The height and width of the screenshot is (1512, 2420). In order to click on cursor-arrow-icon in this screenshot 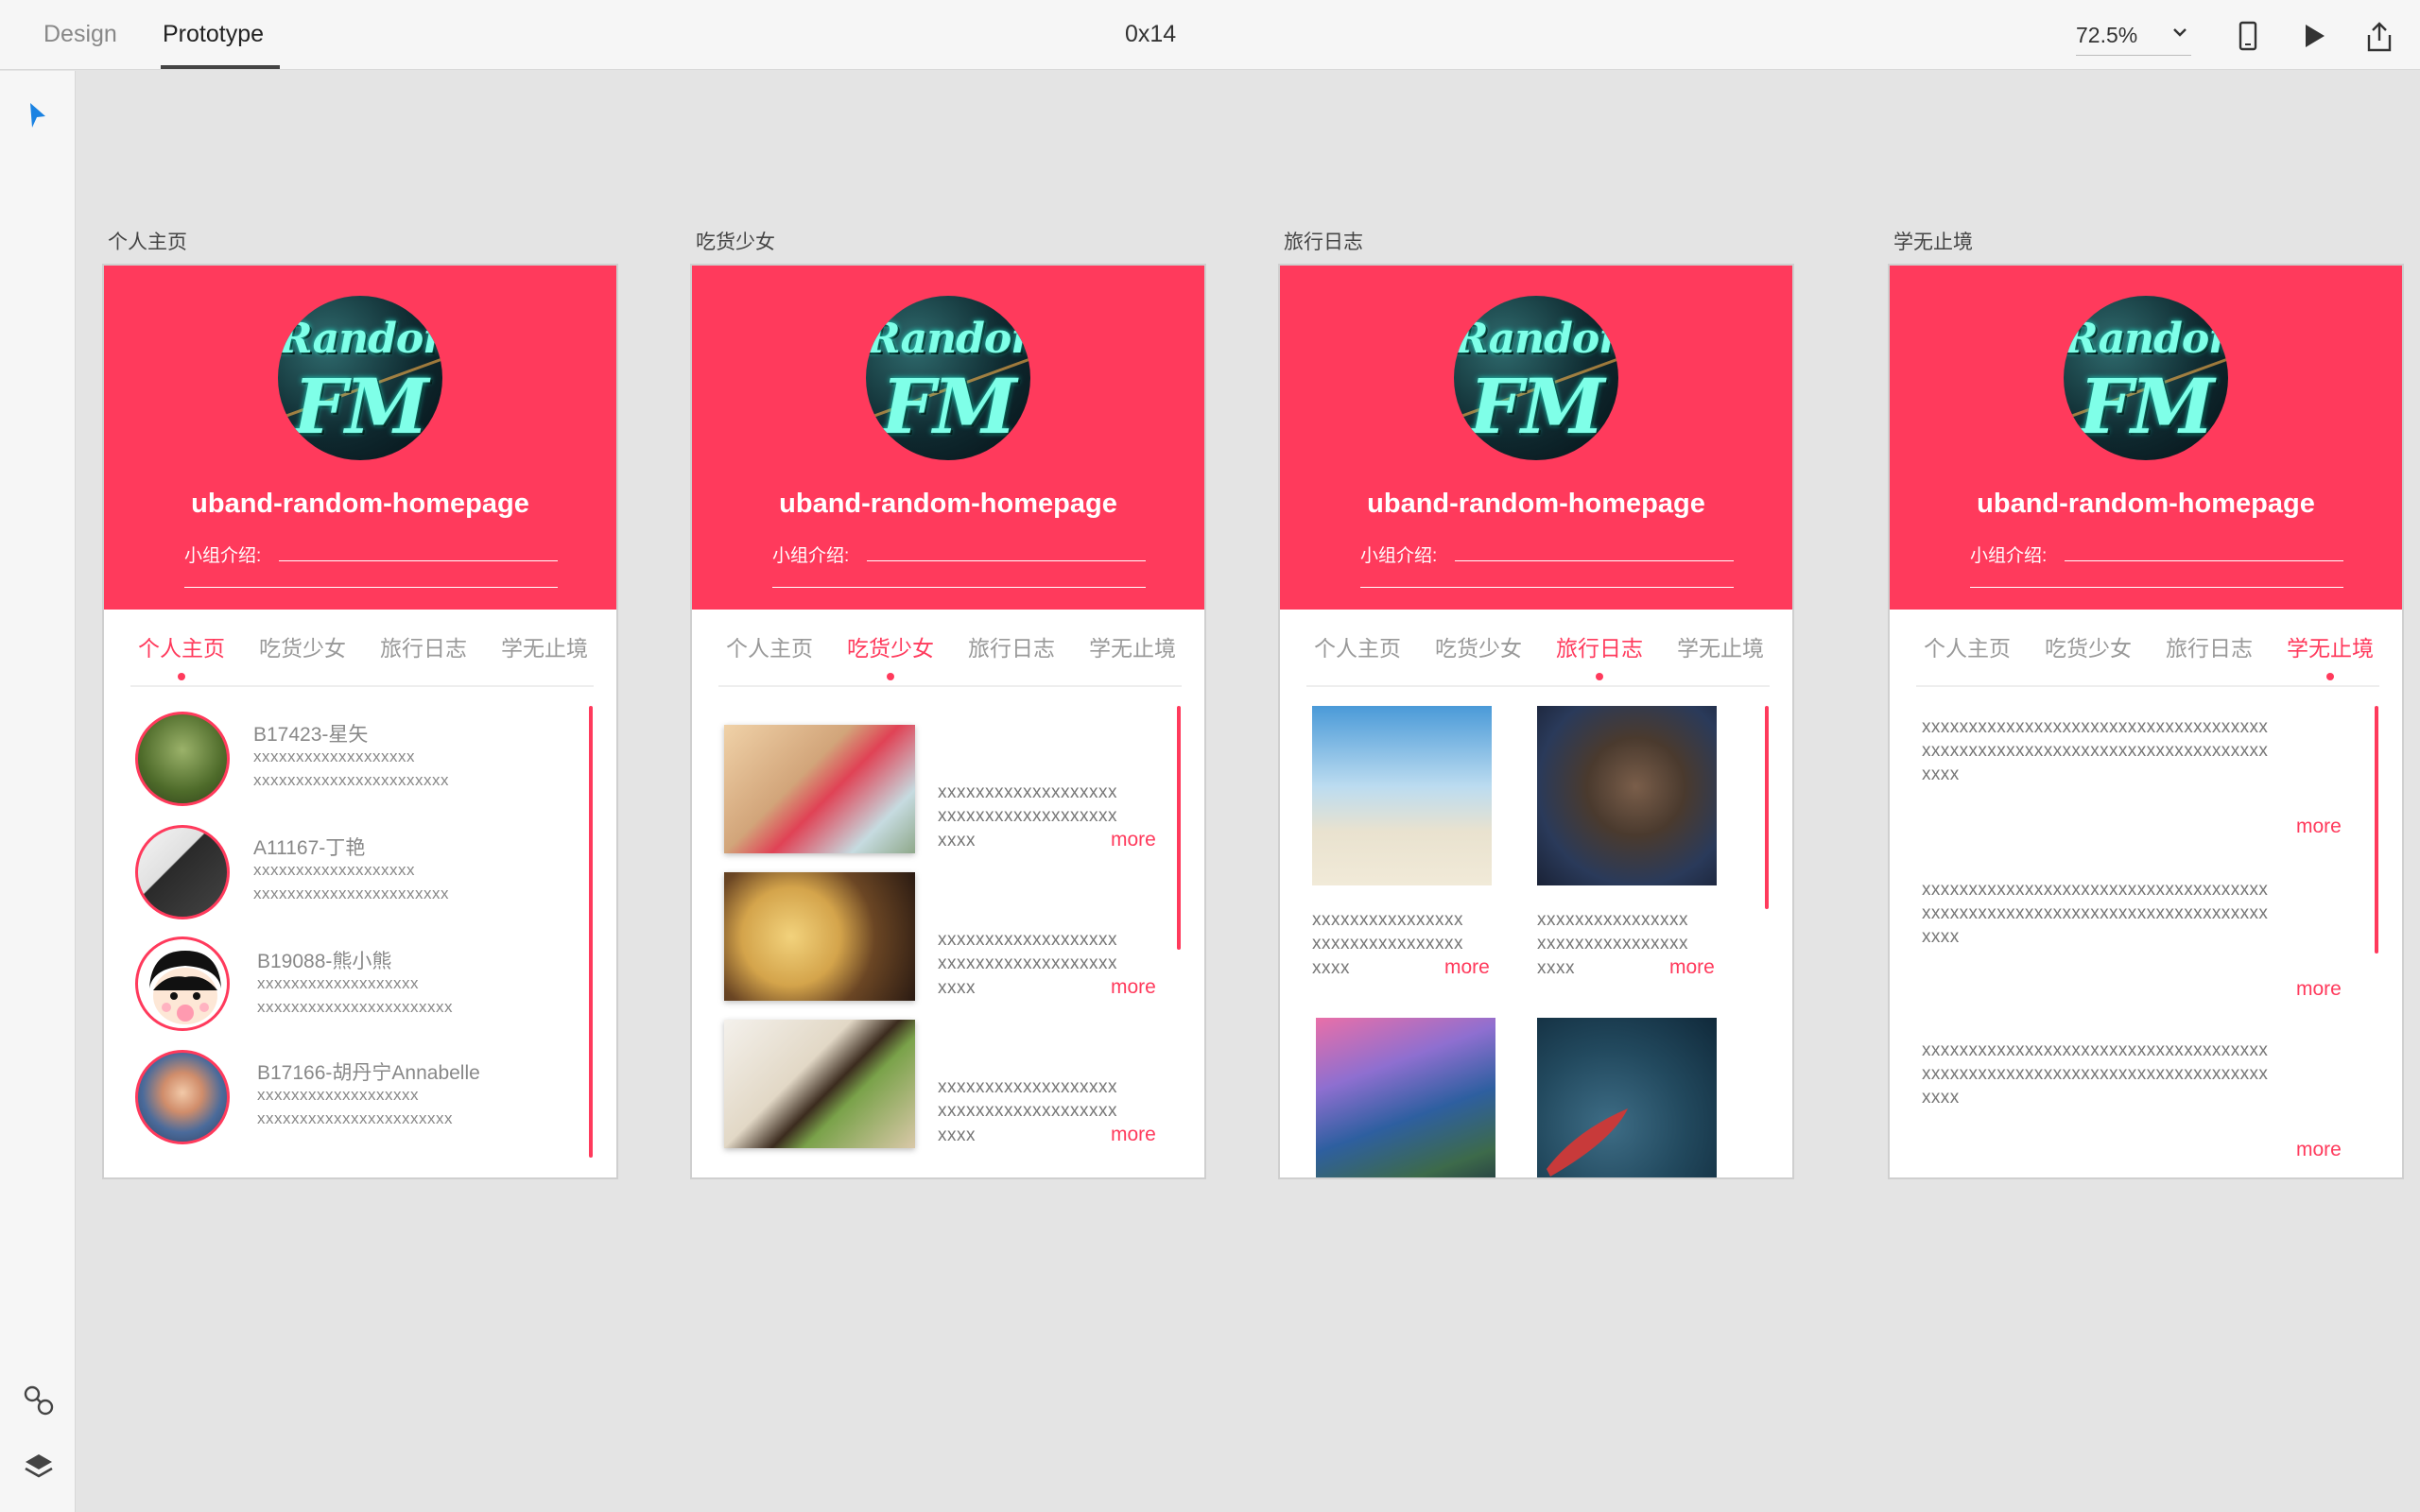, I will do `click(37, 115)`.